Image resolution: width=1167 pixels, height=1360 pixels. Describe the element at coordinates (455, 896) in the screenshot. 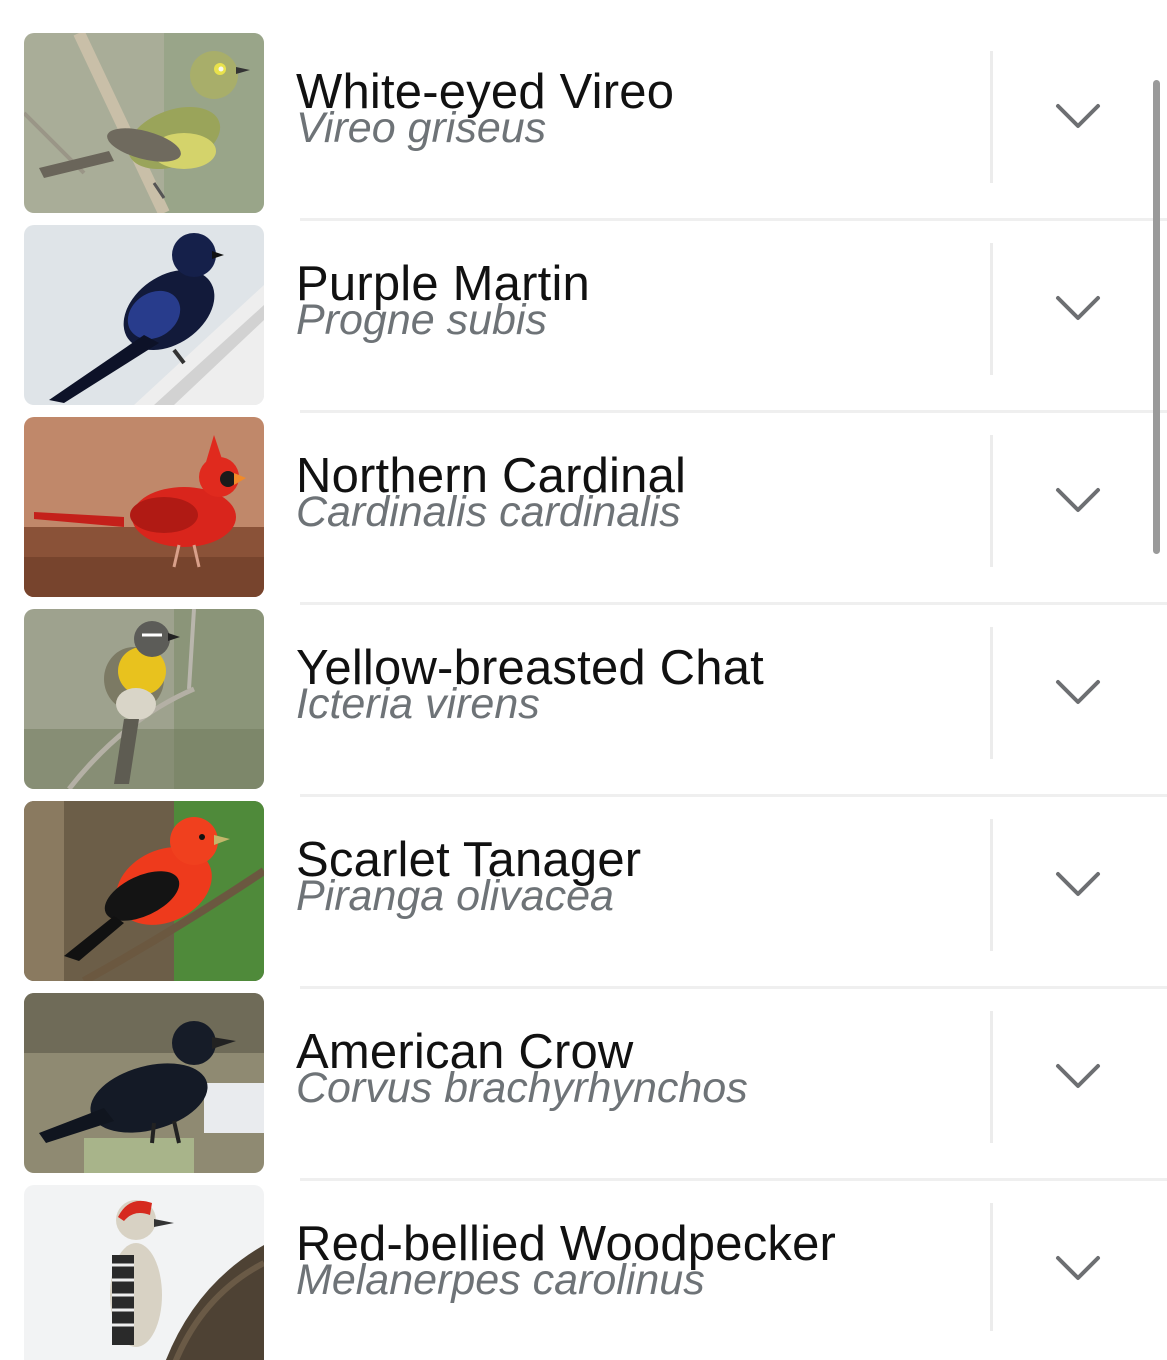

I see `scientific-name: Piranga olivacea` at that location.